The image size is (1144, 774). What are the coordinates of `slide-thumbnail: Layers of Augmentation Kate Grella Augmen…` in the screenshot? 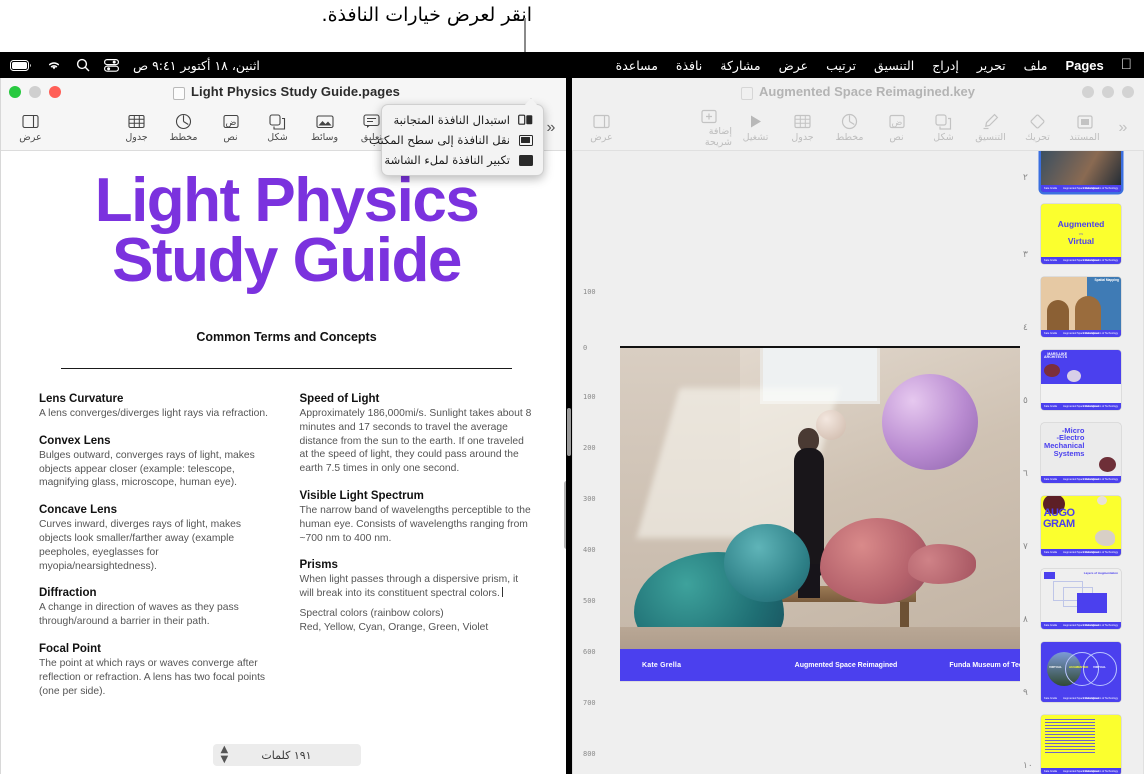 It's located at (1081, 598).